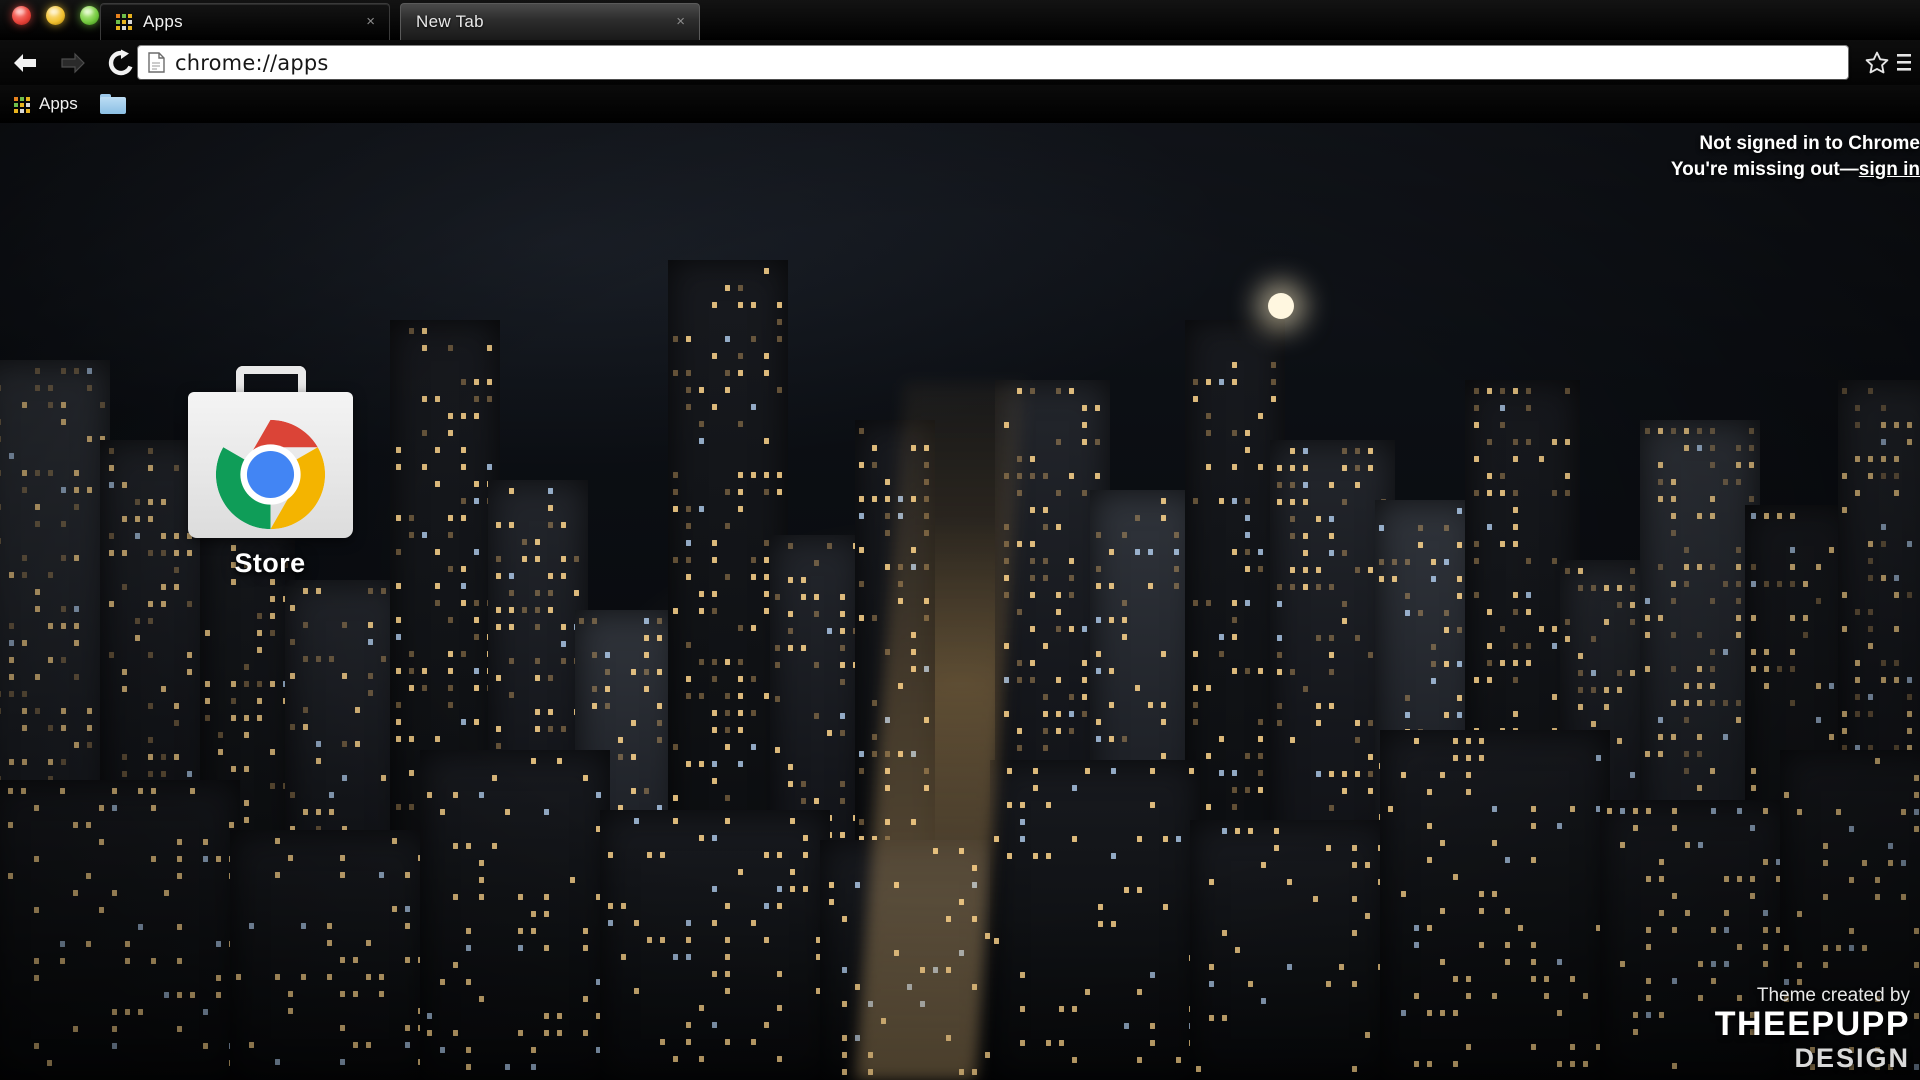  I want to click on bookmark-item-apps: Apps, so click(46, 104).